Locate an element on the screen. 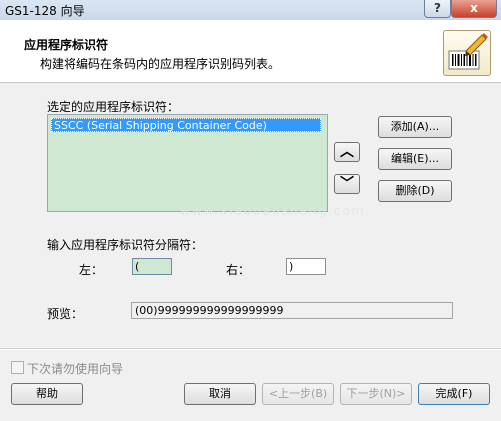 The width and height of the screenshot is (501, 421). watermark-text: www.xiaobaoshang.com is located at coordinates (273, 211).